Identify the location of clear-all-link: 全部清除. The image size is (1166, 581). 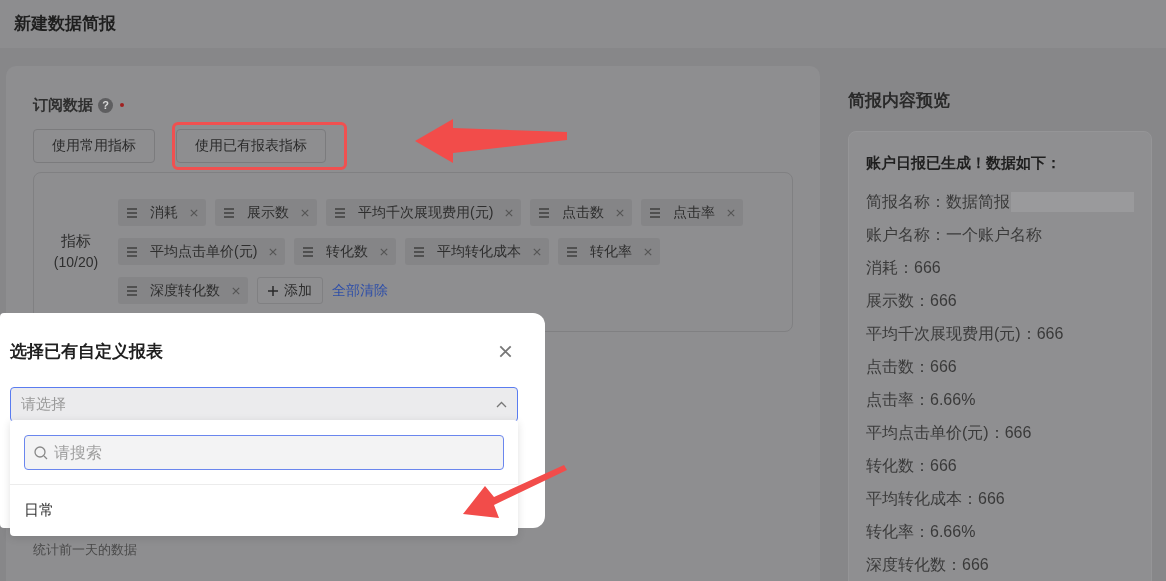
(360, 290).